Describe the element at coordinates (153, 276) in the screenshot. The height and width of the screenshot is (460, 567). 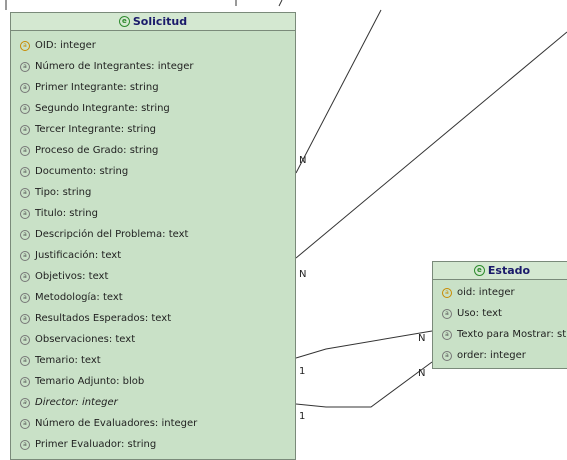
I see `attribute-row: a Objetivos: text` at that location.